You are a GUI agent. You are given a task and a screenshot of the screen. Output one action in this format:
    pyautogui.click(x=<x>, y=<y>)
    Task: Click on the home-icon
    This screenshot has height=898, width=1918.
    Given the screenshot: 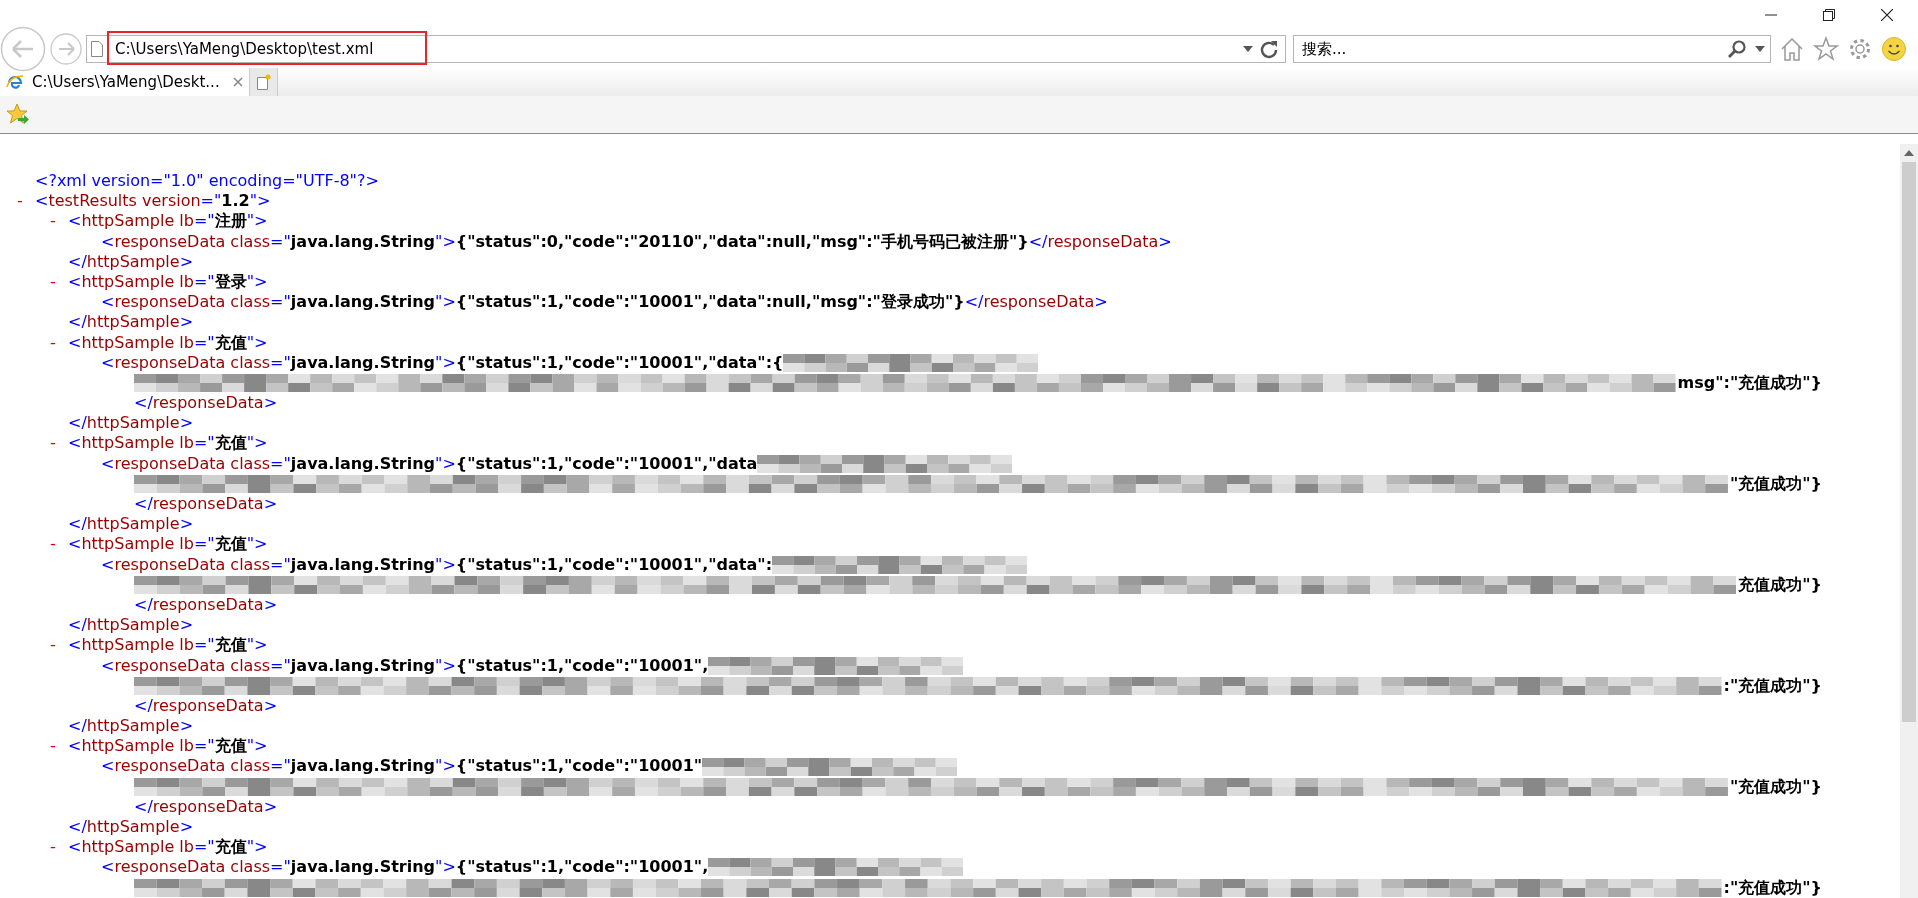 What is the action you would take?
    pyautogui.click(x=1792, y=49)
    